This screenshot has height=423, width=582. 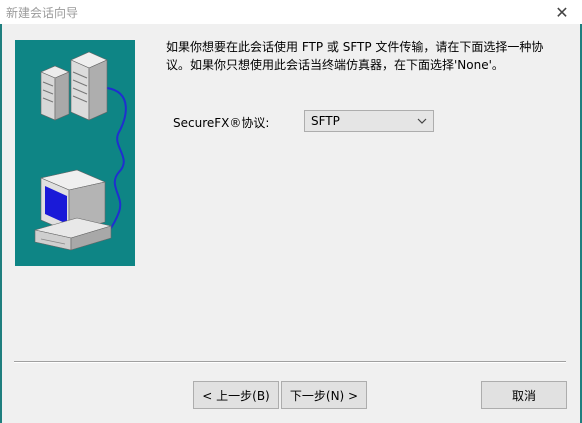 What do you see at coordinates (290, 362) in the screenshot?
I see `button-separator` at bounding box center [290, 362].